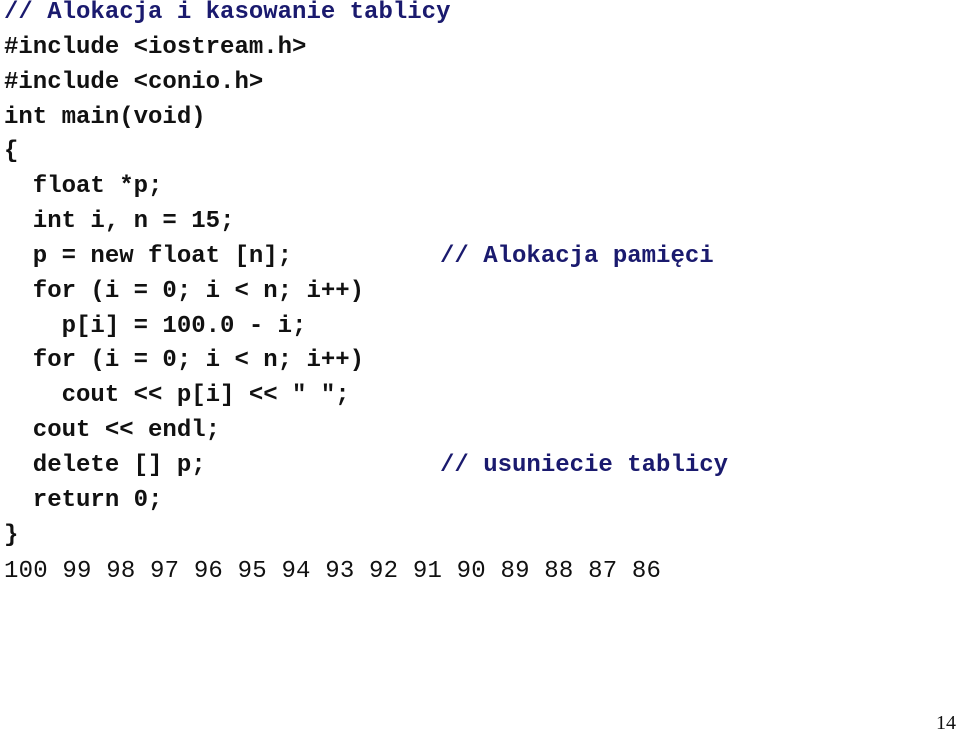 The width and height of the screenshot is (960, 737). What do you see at coordinates (359, 260) in the screenshot?
I see `code-line-new-alloc: p = new float [n]; // Alokacja pamięci` at bounding box center [359, 260].